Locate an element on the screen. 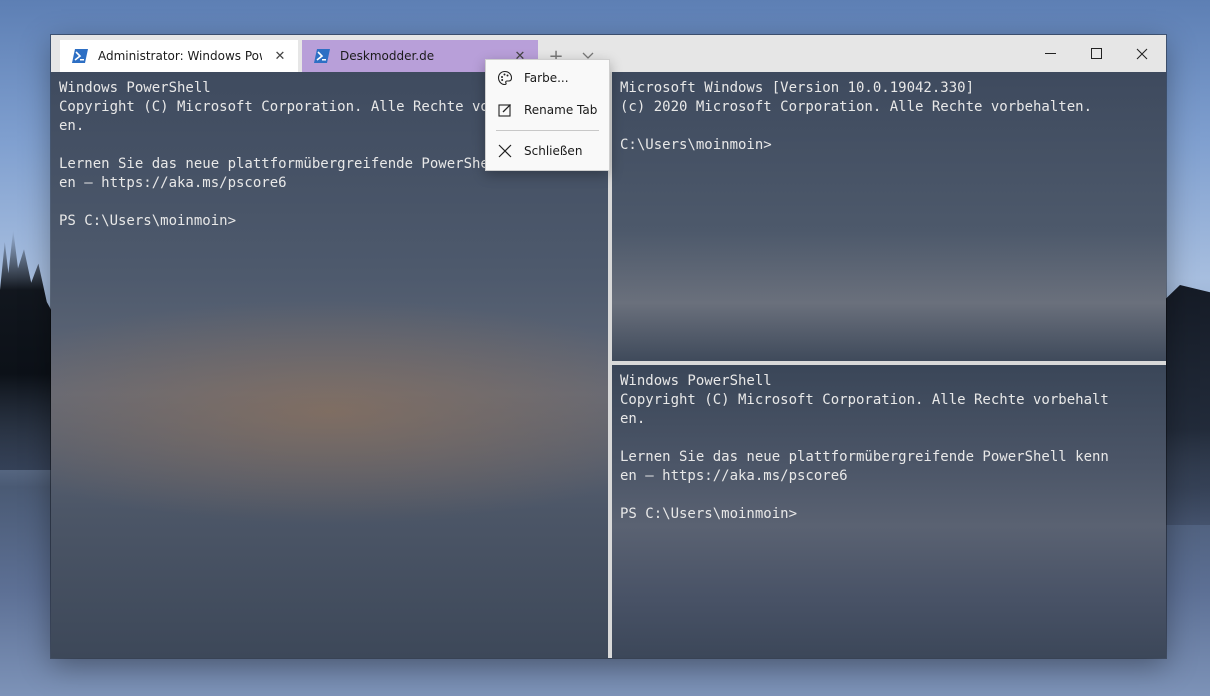 The height and width of the screenshot is (696, 1210). tab-close-icon: ✕ is located at coordinates (280, 56).